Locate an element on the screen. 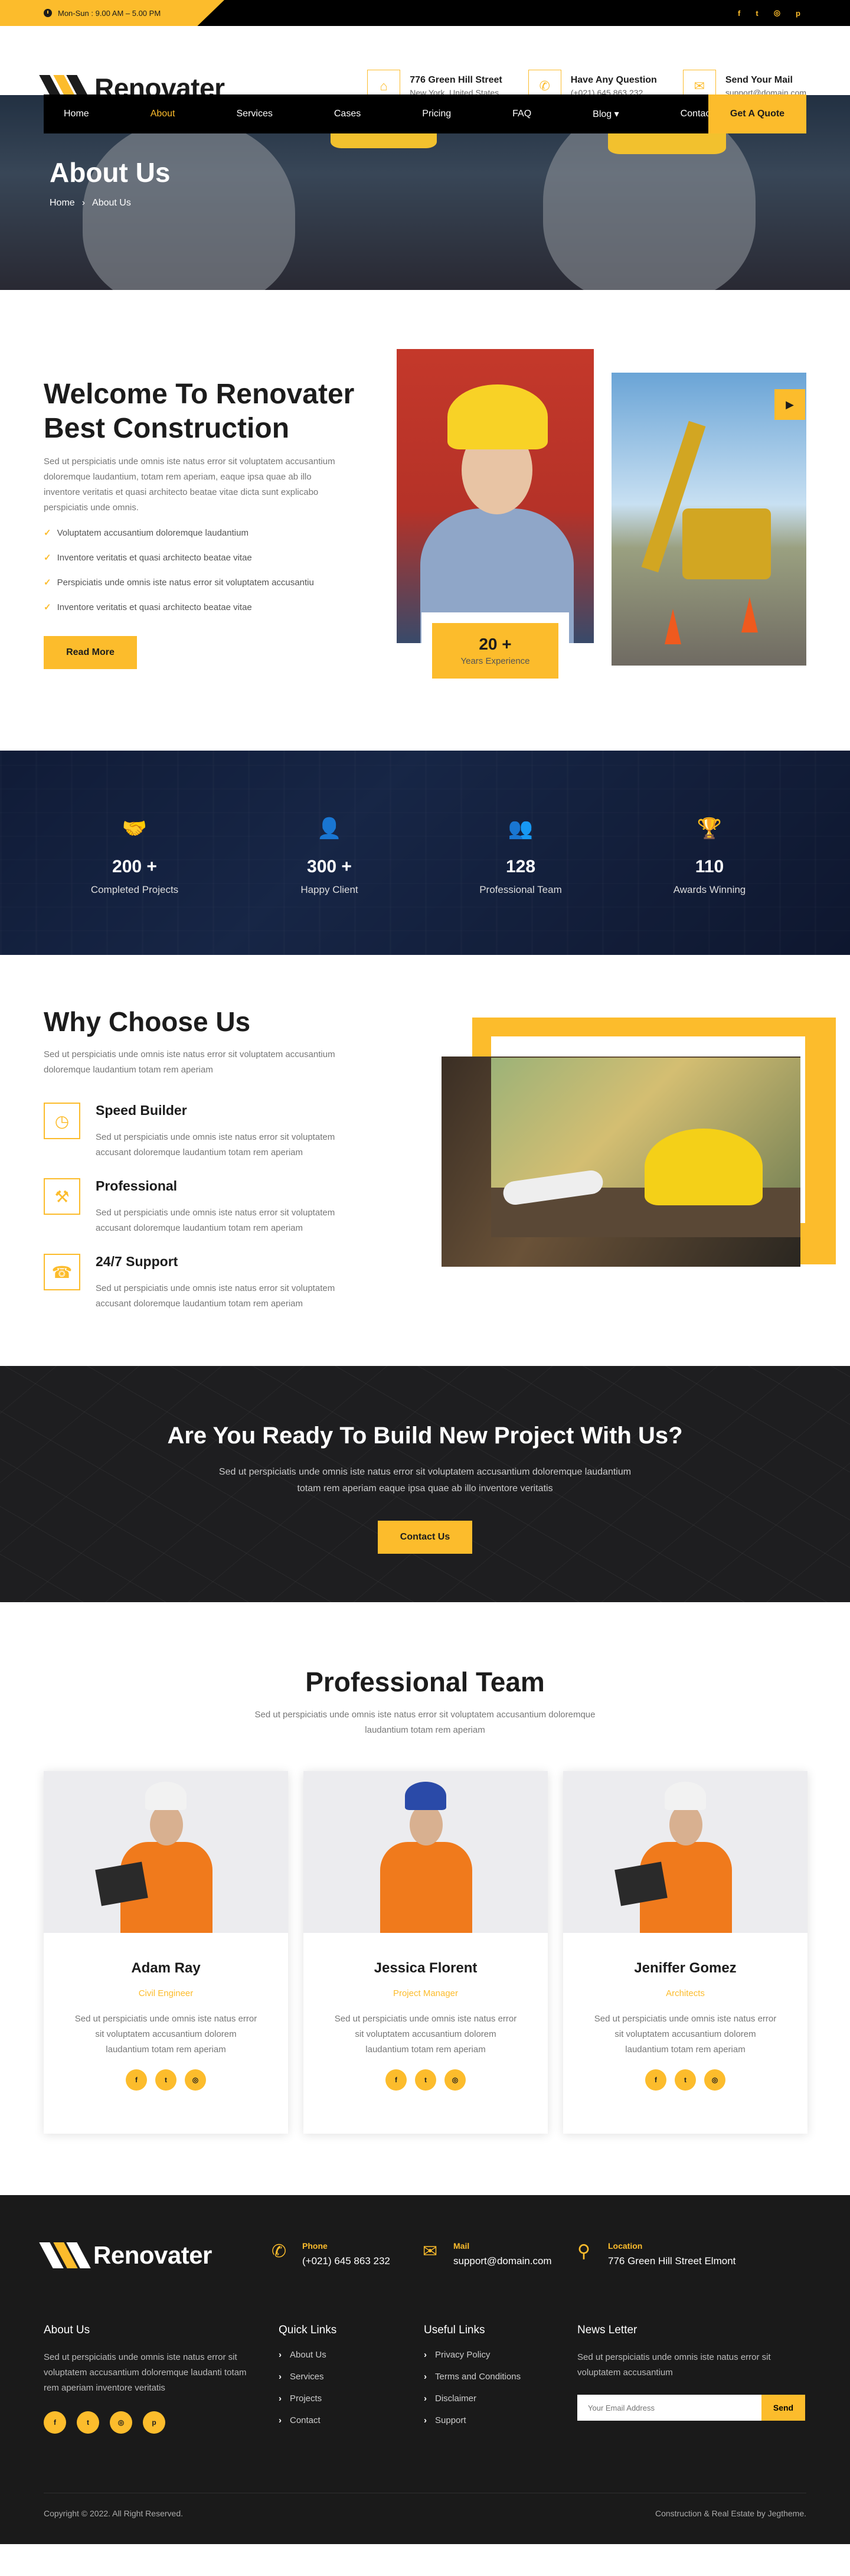 Image resolution: width=850 pixels, height=2576 pixels. nav-item-services: Services is located at coordinates (255, 114).